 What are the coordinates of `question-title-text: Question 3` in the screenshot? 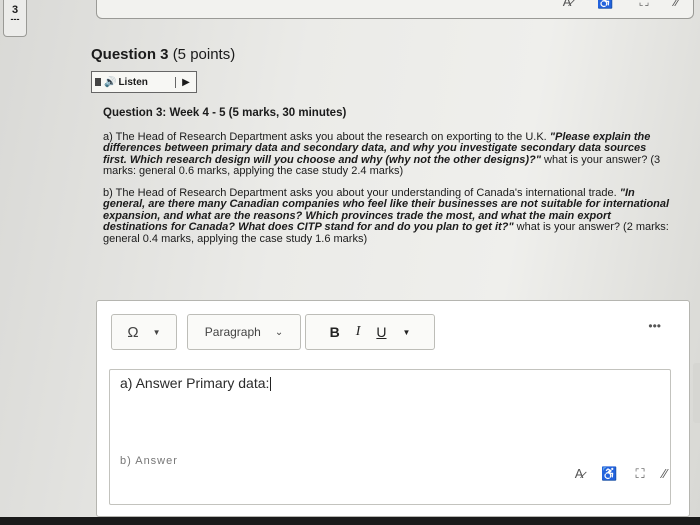 It's located at (130, 54).